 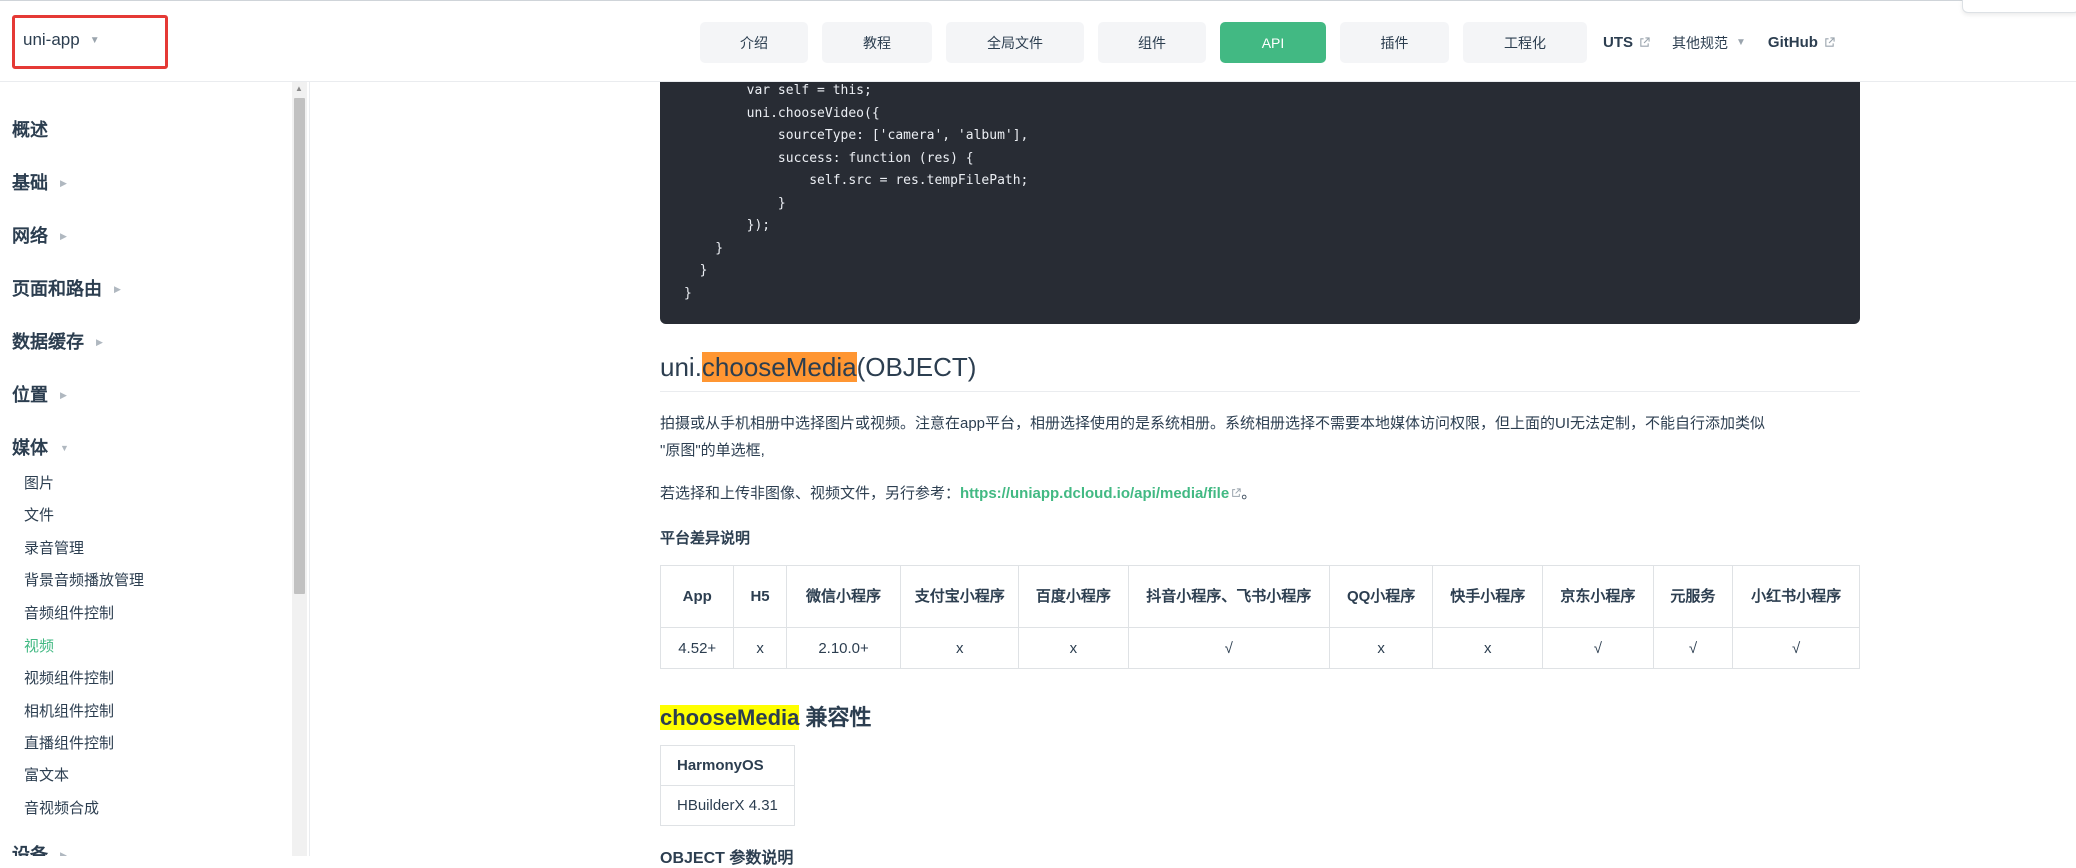 I want to click on table-header-cell: App, so click(x=697, y=596).